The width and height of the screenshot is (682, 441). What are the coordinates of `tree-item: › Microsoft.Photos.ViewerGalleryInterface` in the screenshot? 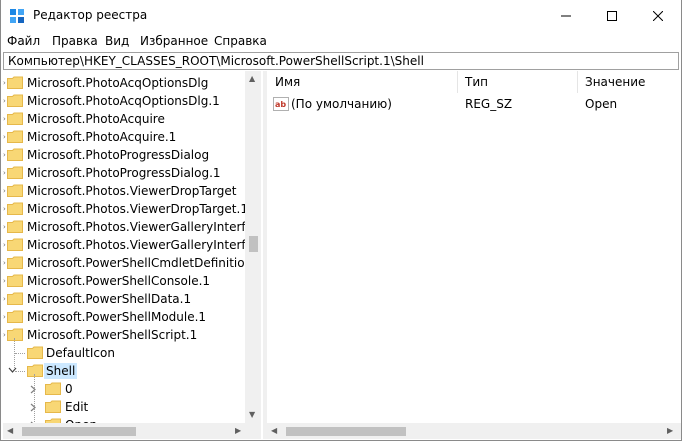 It's located at (132, 227).